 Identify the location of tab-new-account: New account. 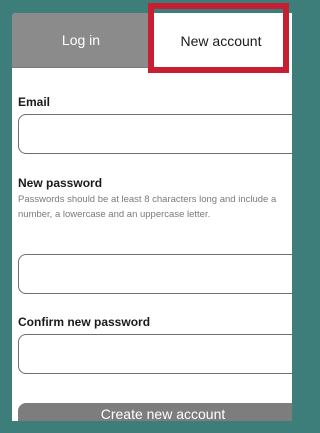
(221, 40).